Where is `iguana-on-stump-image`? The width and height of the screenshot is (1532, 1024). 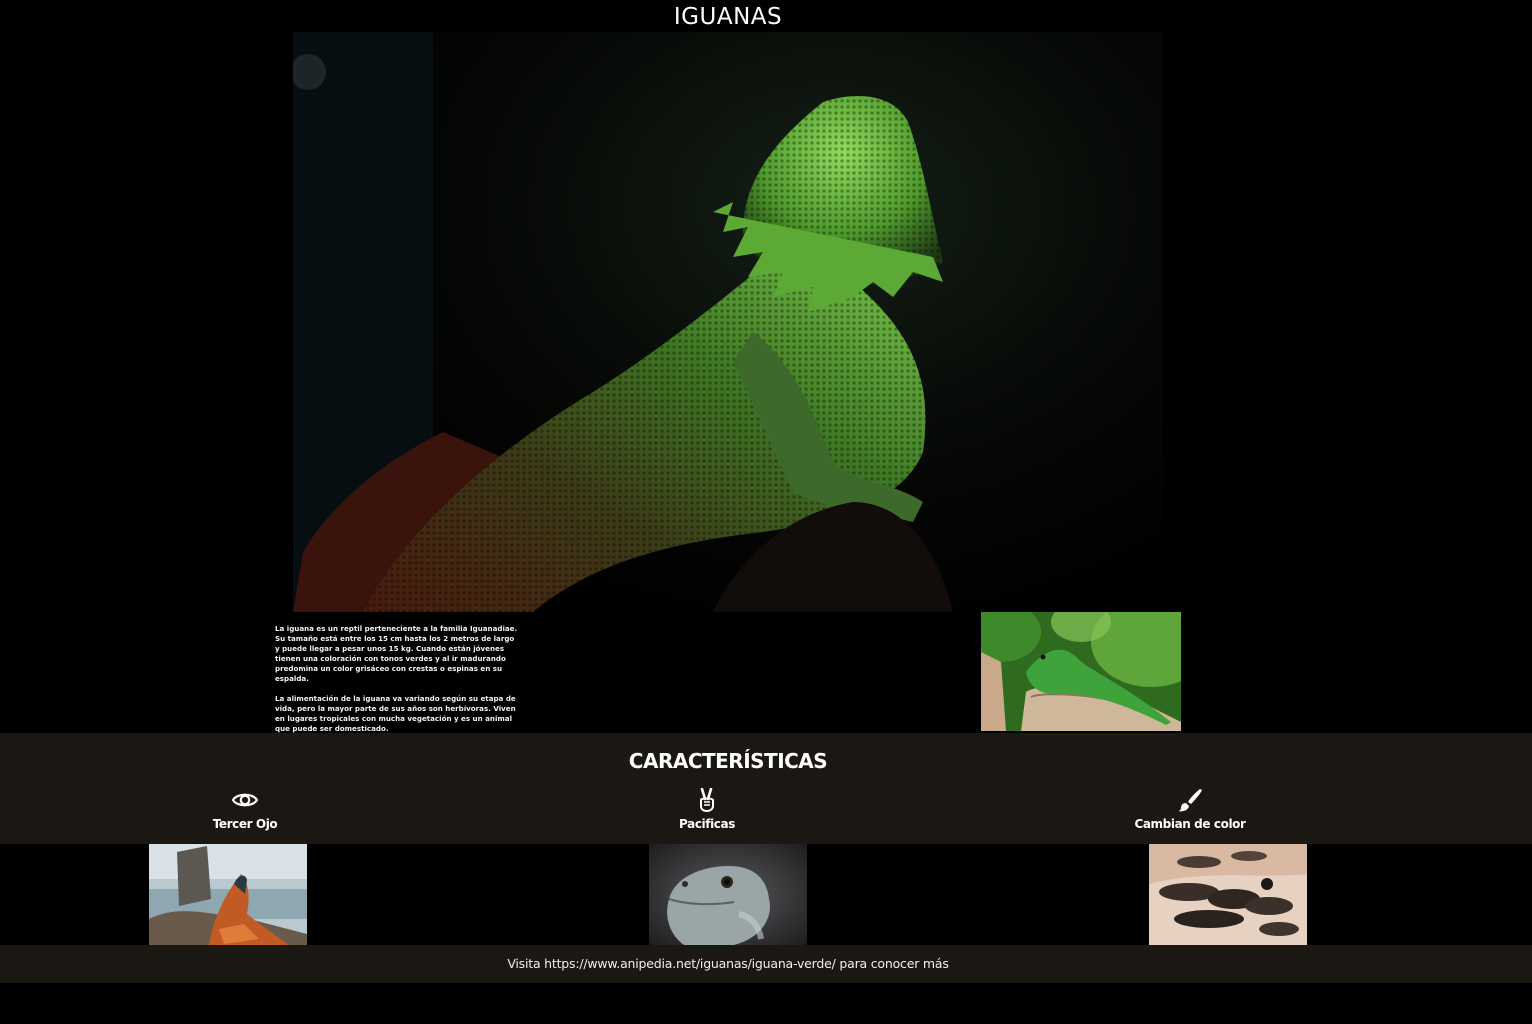 iguana-on-stump-image is located at coordinates (1081, 671).